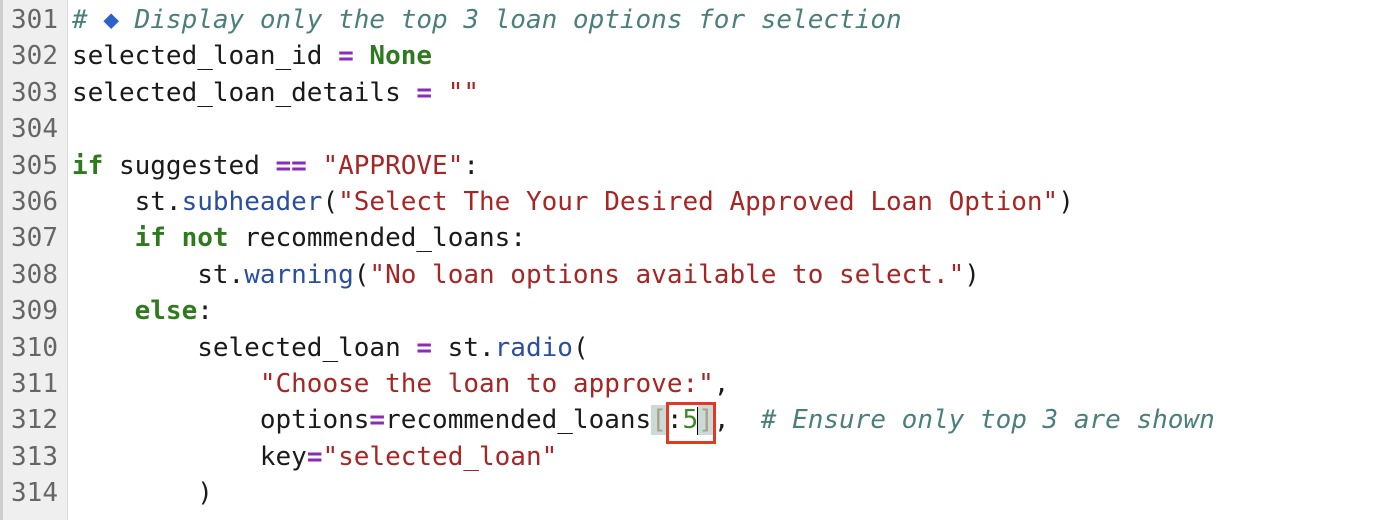 This screenshot has height=520, width=1380. What do you see at coordinates (34, 165) in the screenshot?
I see `line-number: 305` at bounding box center [34, 165].